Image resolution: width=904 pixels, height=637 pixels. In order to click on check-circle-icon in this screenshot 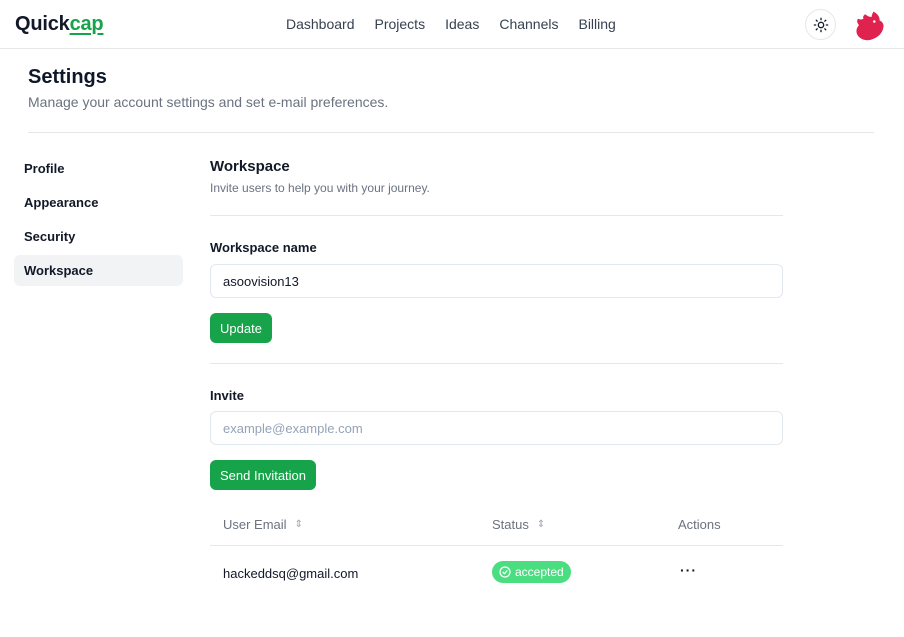, I will do `click(505, 572)`.